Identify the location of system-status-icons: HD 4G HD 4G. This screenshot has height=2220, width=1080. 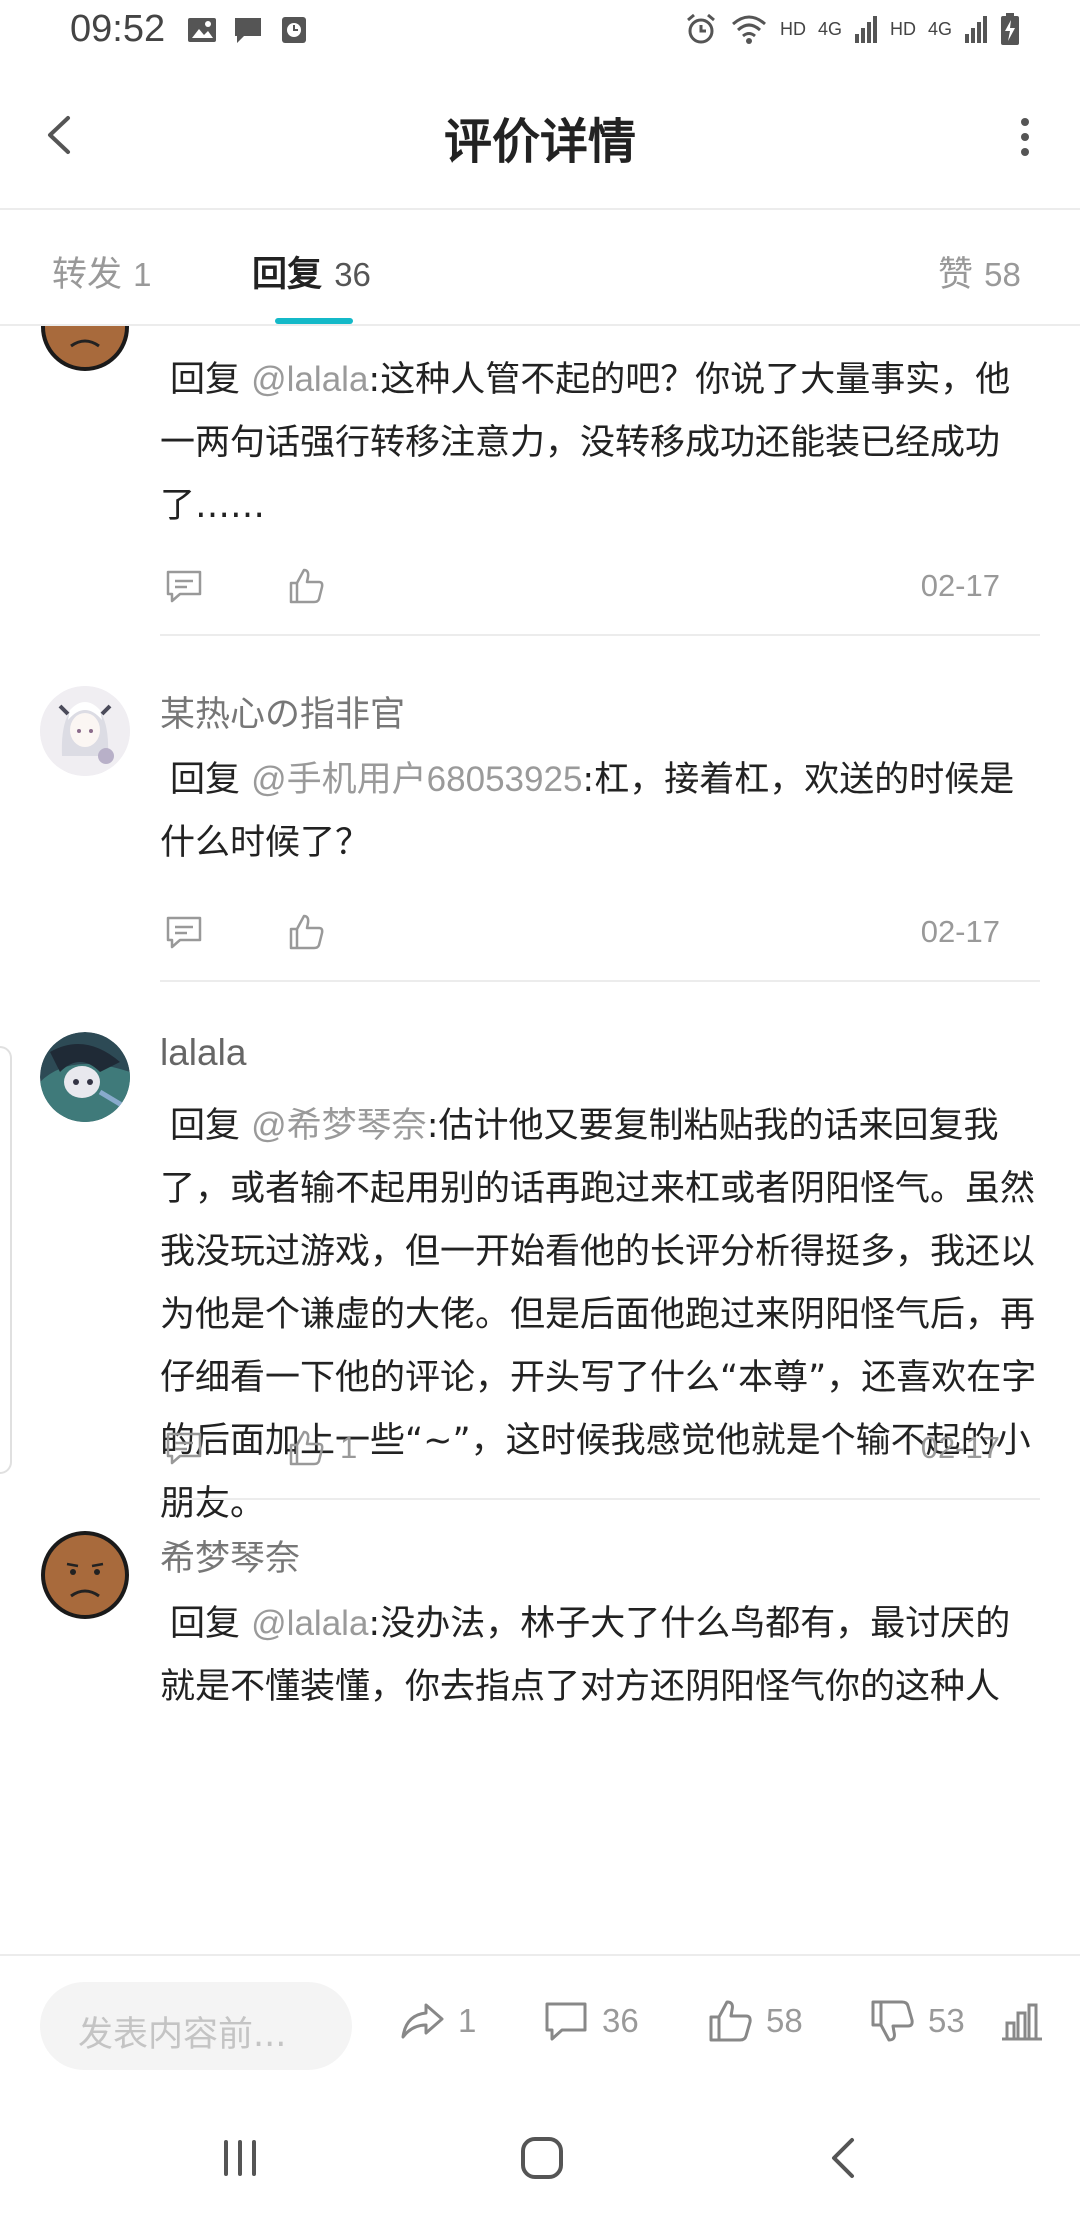
(852, 29).